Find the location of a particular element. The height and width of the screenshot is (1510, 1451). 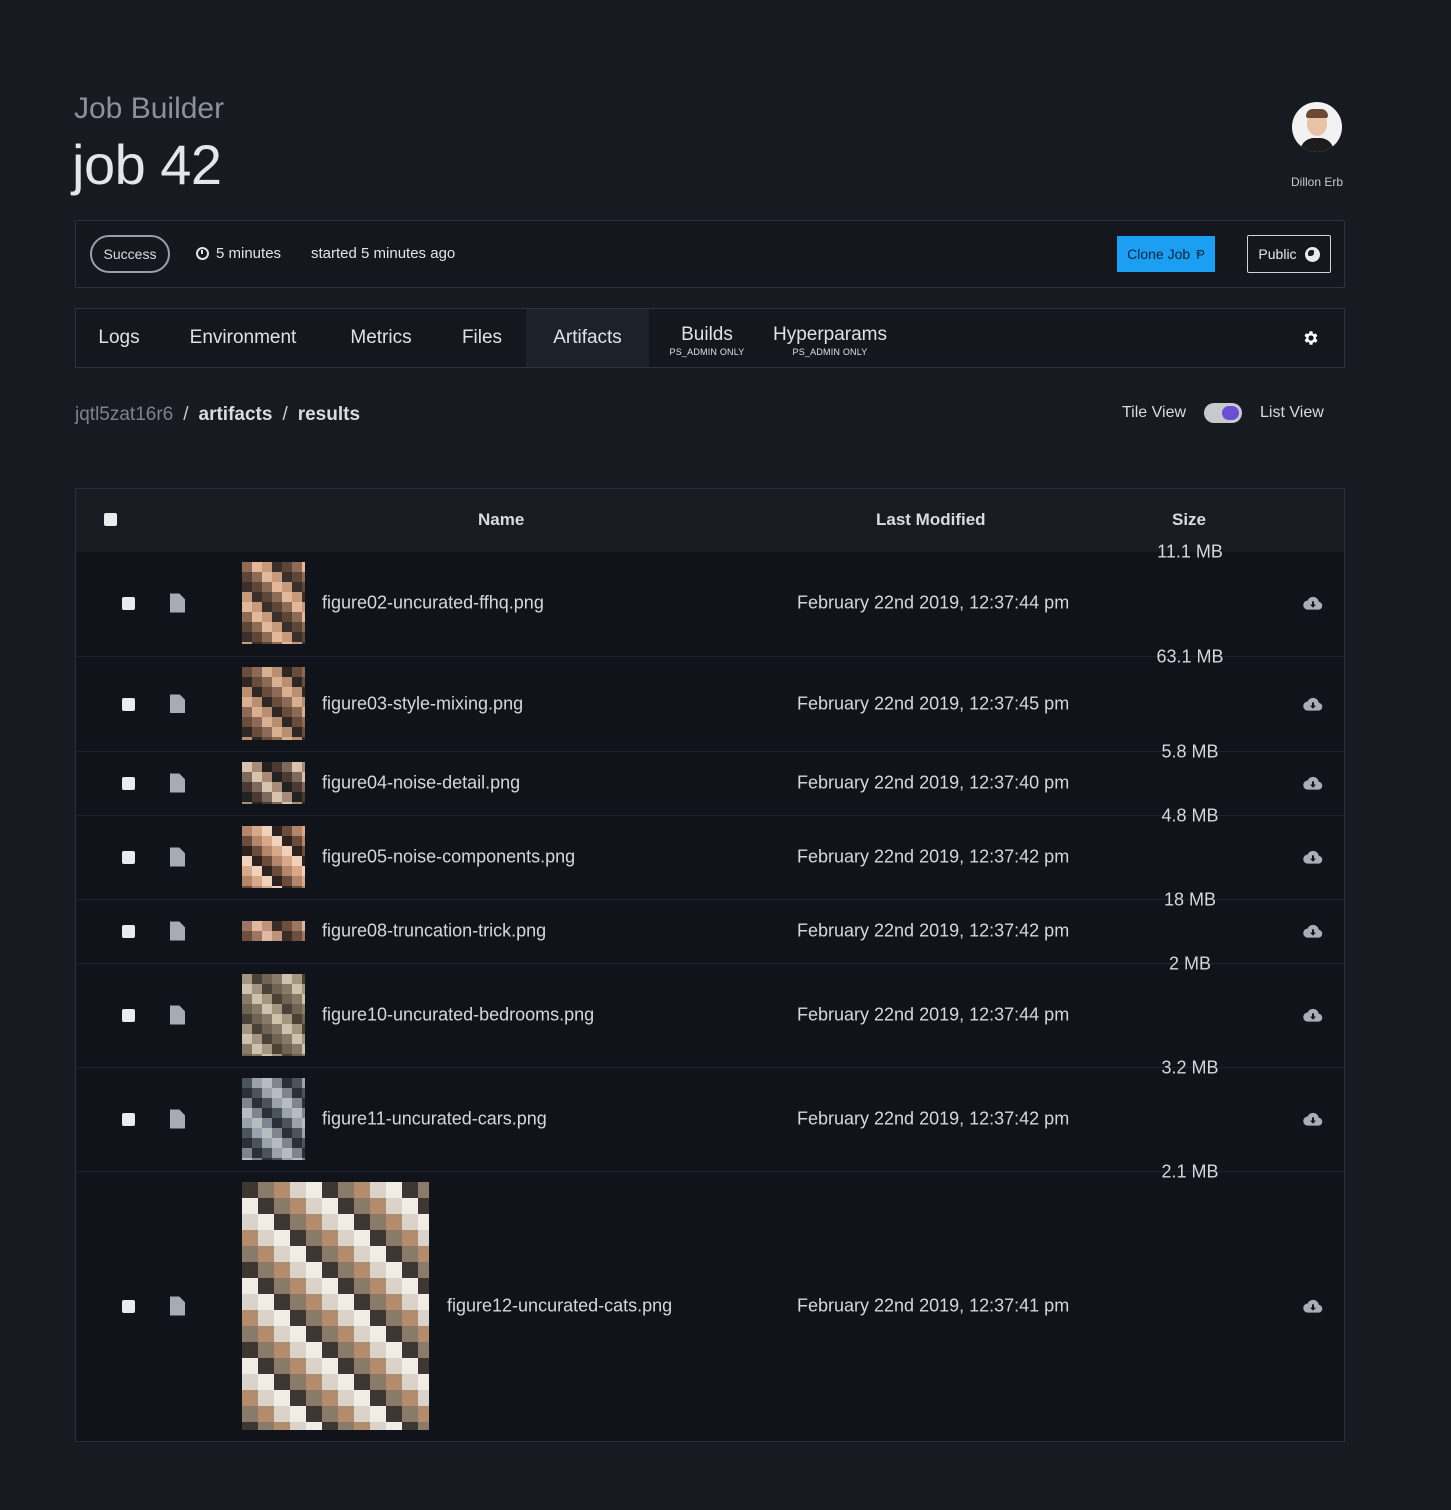

file-last-modified: February 22nd 2019, 12:37:40 pm is located at coordinates (933, 782).